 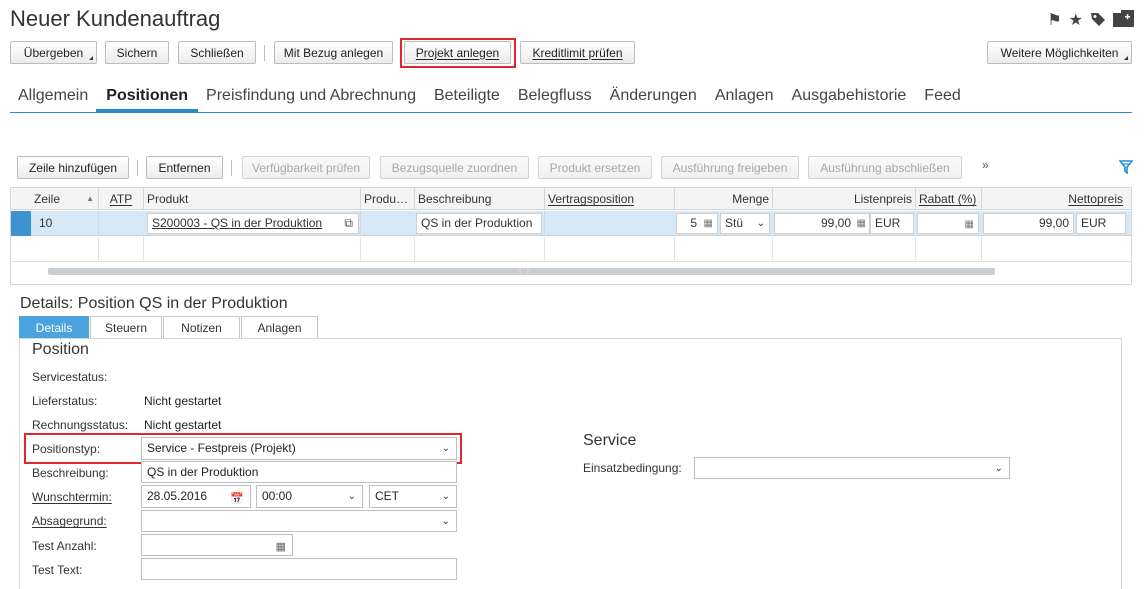 I want to click on cell-atp, so click(x=120, y=223).